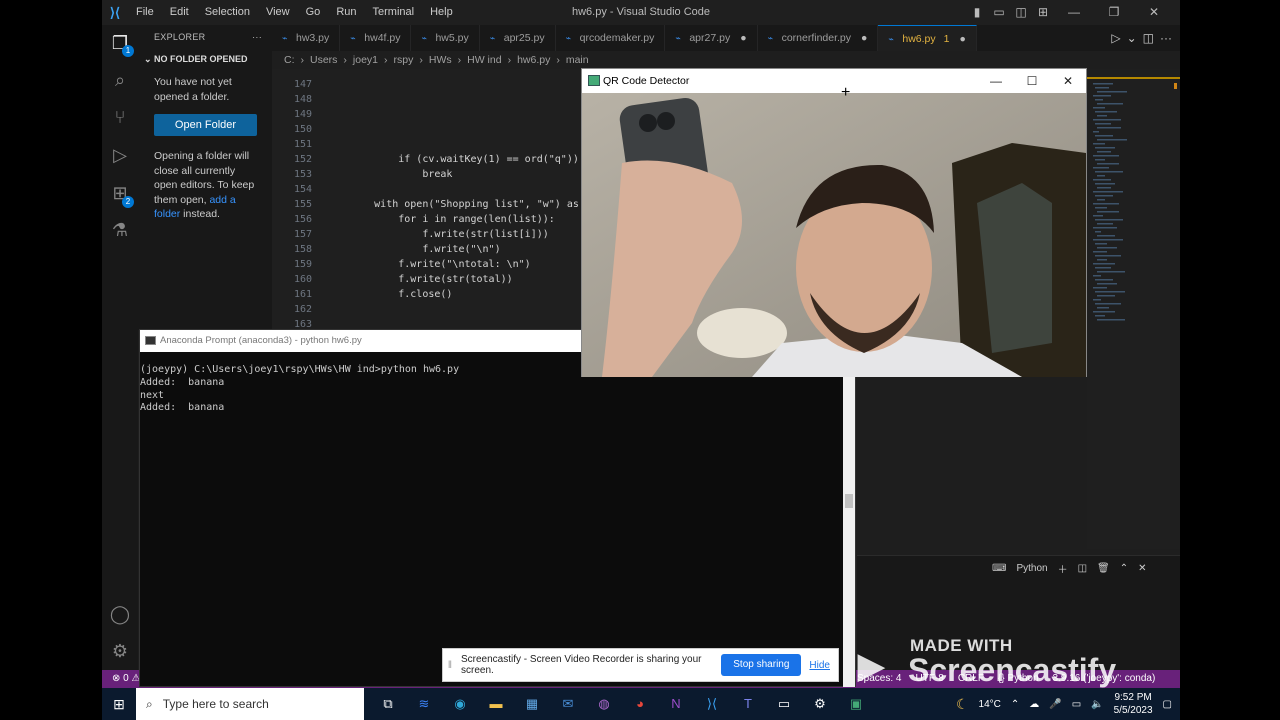 Image resolution: width=1280 pixels, height=720 pixels. Describe the element at coordinates (819, 665) in the screenshot. I see `hide-link: Hide` at that location.